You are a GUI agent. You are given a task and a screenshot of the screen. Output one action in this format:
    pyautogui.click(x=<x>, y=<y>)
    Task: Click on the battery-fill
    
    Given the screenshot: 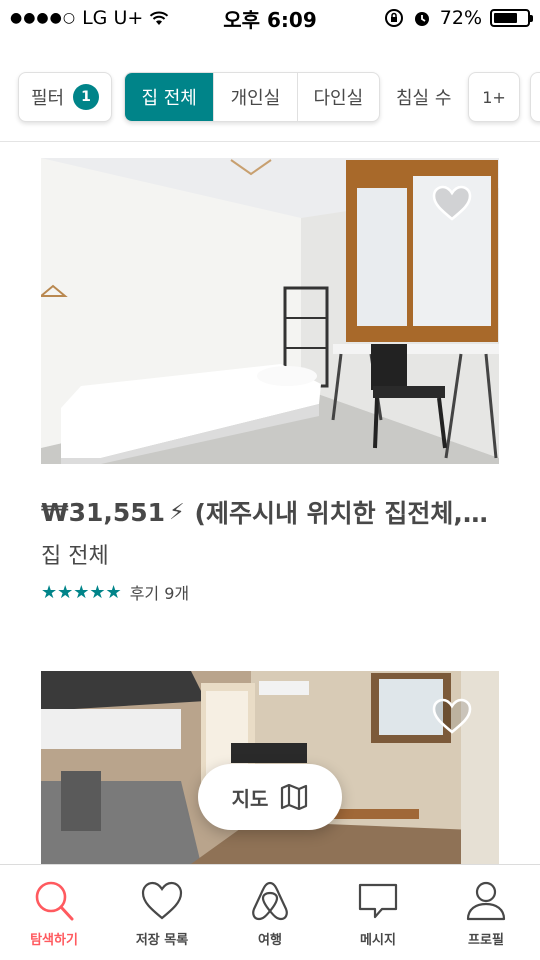 What is the action you would take?
    pyautogui.click(x=506, y=18)
    